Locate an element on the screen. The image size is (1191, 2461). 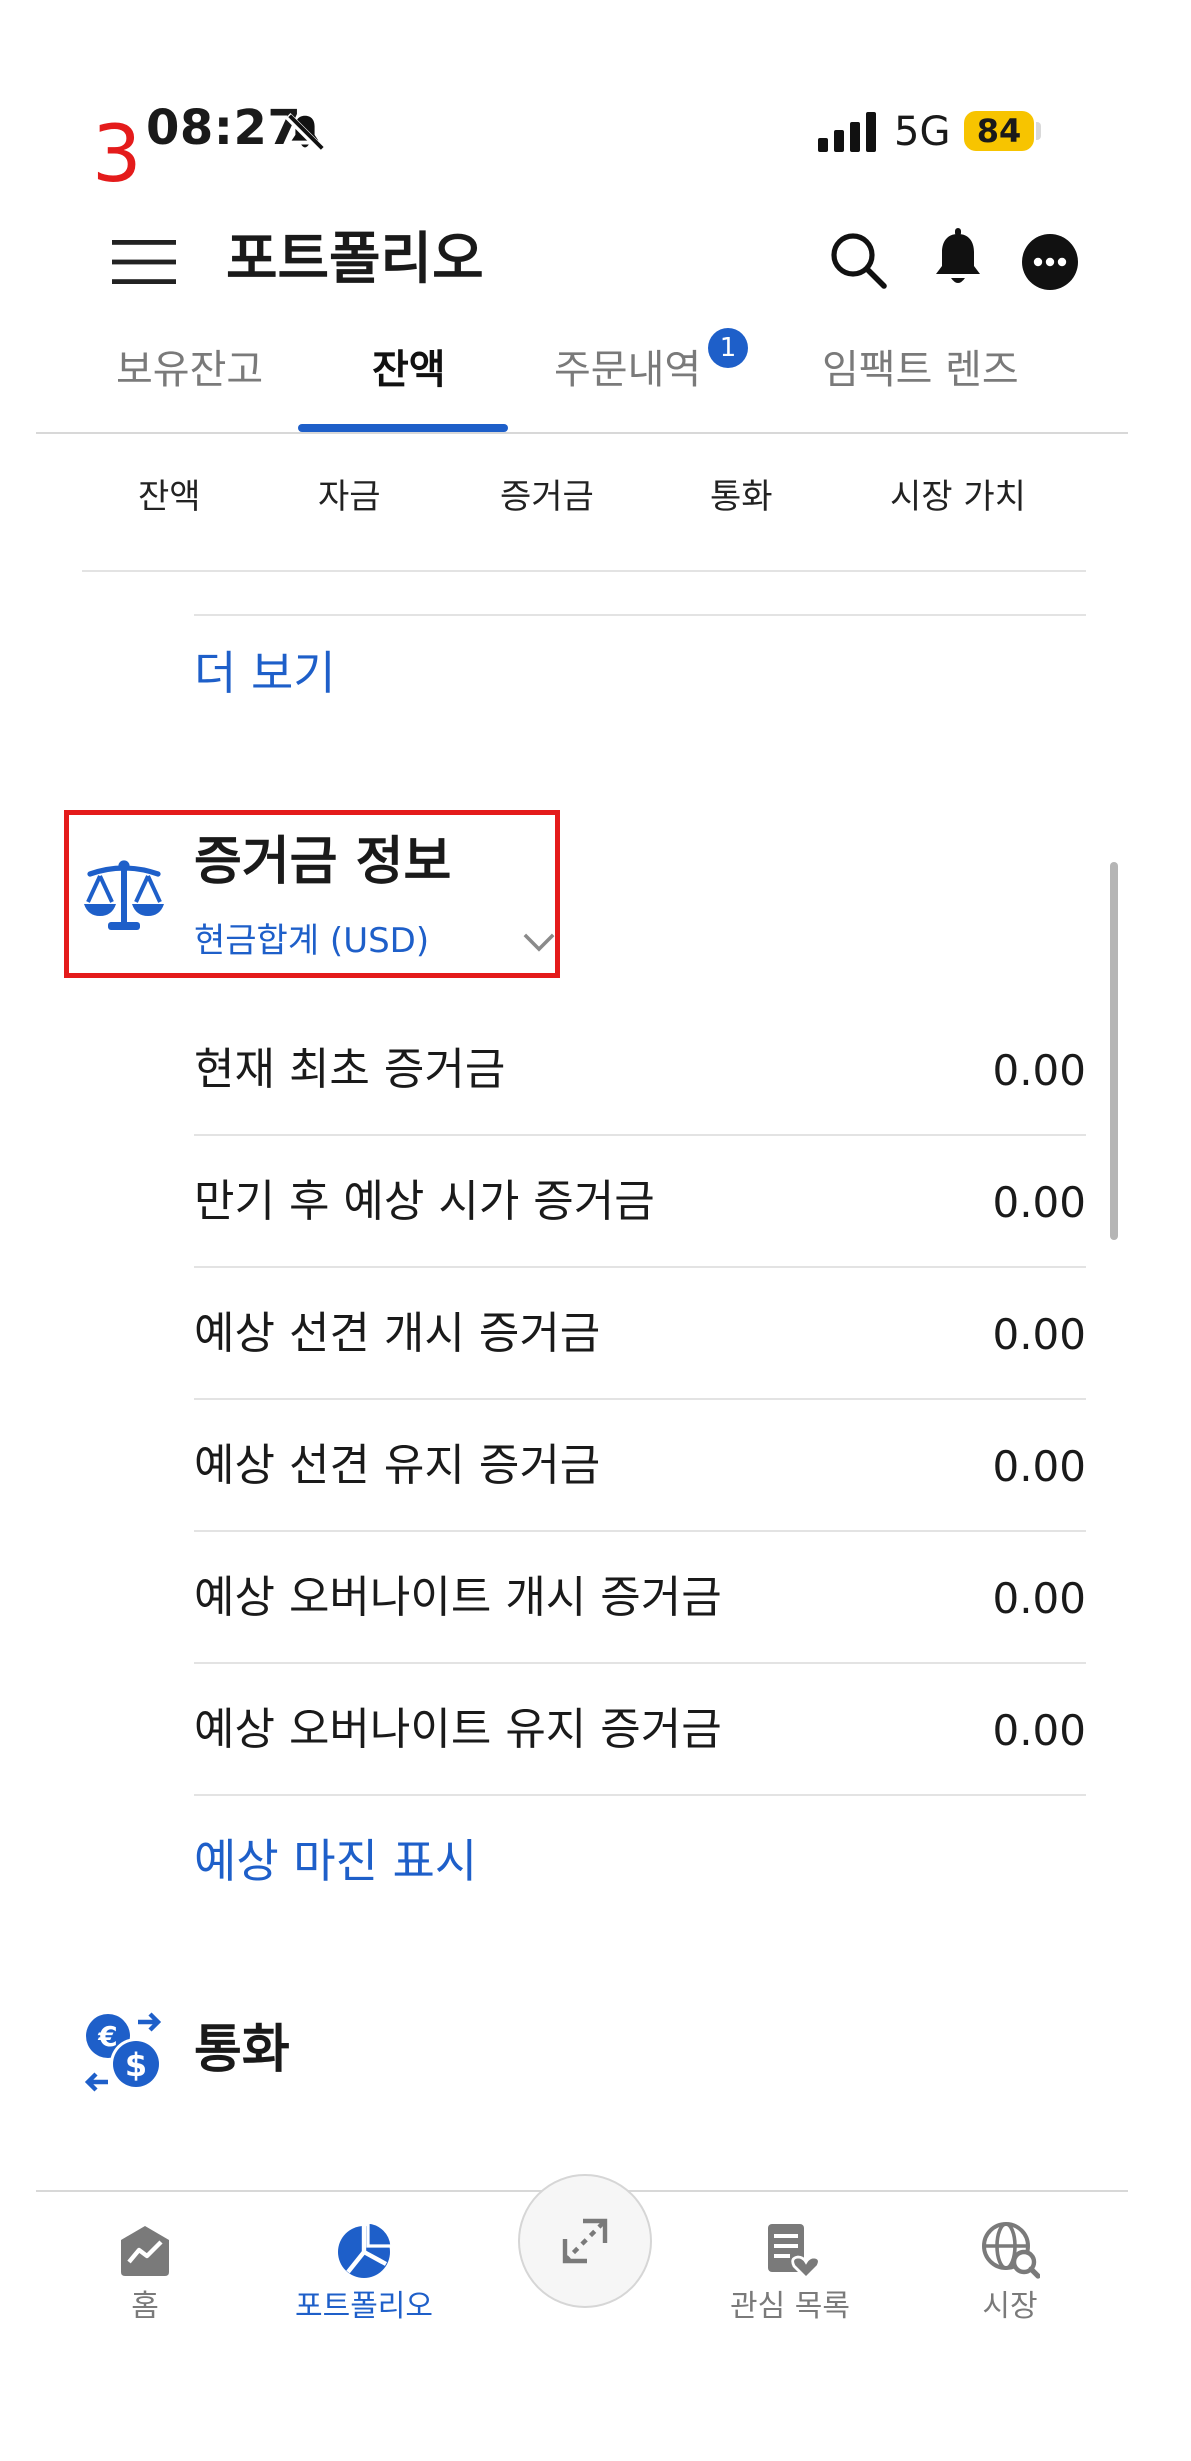
row-label: 예상 오버나이트 유지 증거금 is located at coordinates (458, 1729).